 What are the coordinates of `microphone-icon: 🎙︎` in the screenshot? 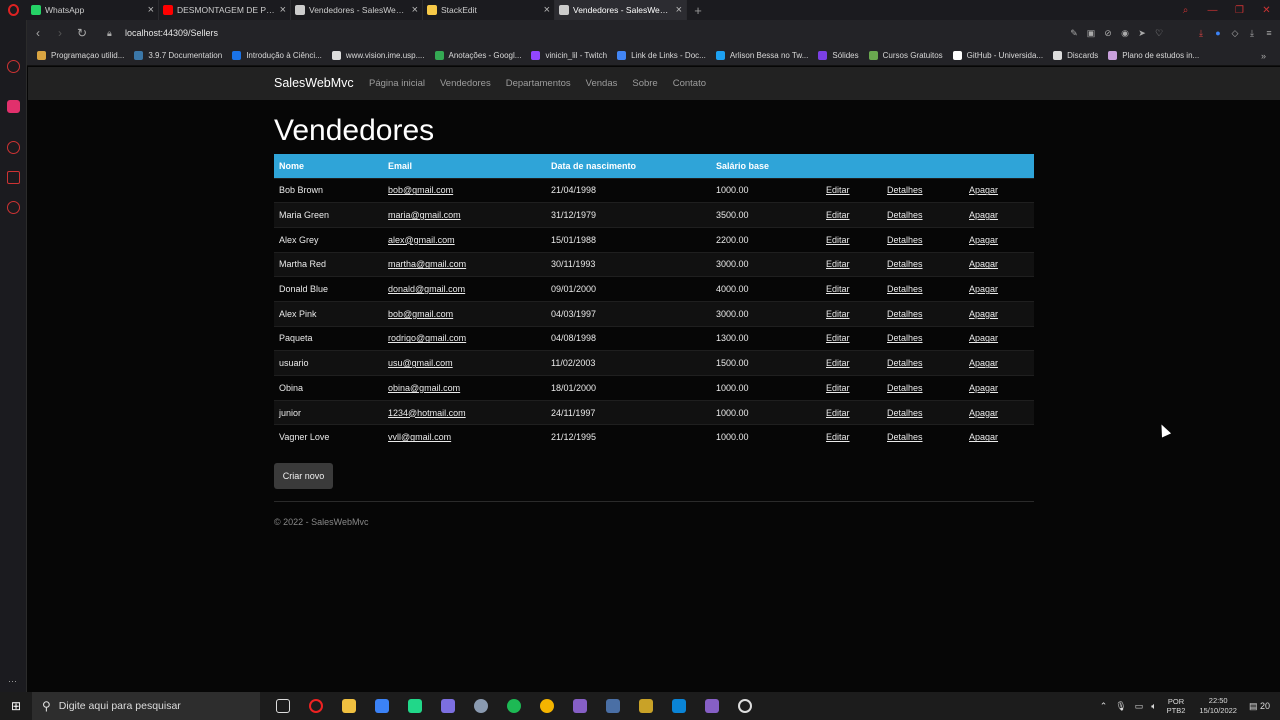 It's located at (1120, 706).